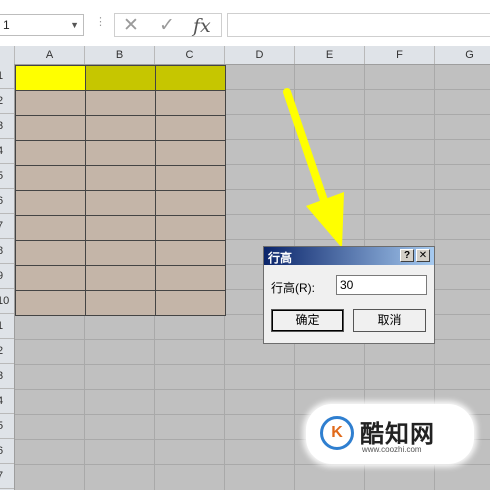 This screenshot has width=490, height=490. I want to click on row-height-dialog: 行高 ? ✕ 行高(R): 30 确定 取消, so click(349, 295).